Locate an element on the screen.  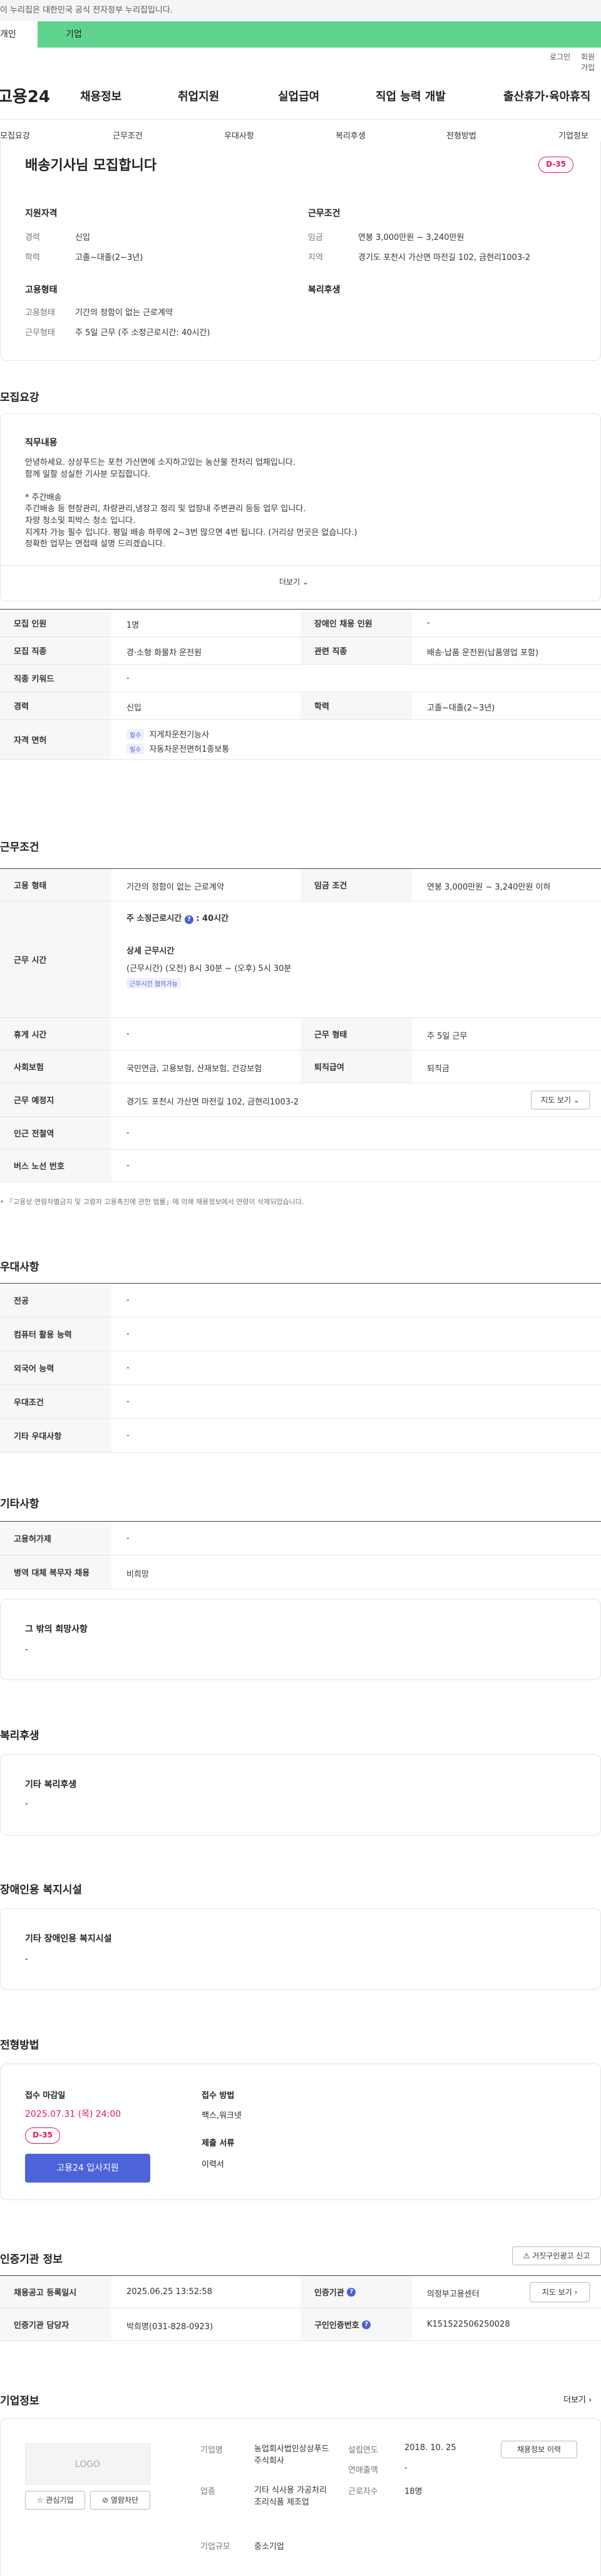
nav-parental-leave: 출산휴가·육아휴직 is located at coordinates (546, 96).